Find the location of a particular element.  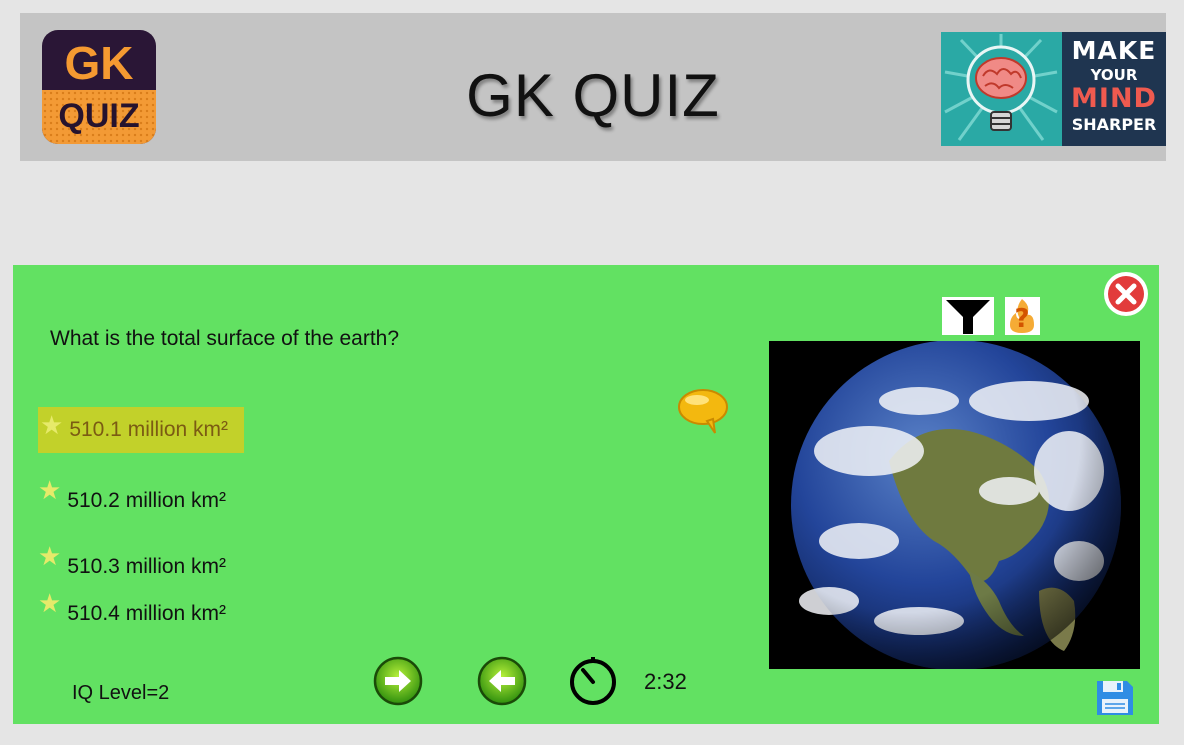

arrow-right-icon is located at coordinates (398, 681).